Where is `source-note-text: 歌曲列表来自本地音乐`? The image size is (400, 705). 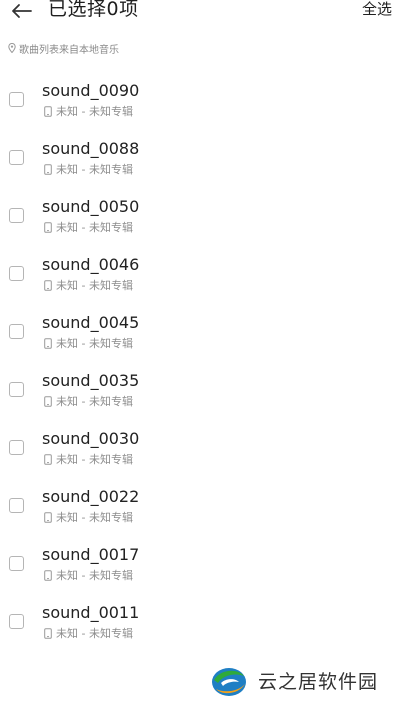
source-note-text: 歌曲列表来自本地音乐 is located at coordinates (69, 50).